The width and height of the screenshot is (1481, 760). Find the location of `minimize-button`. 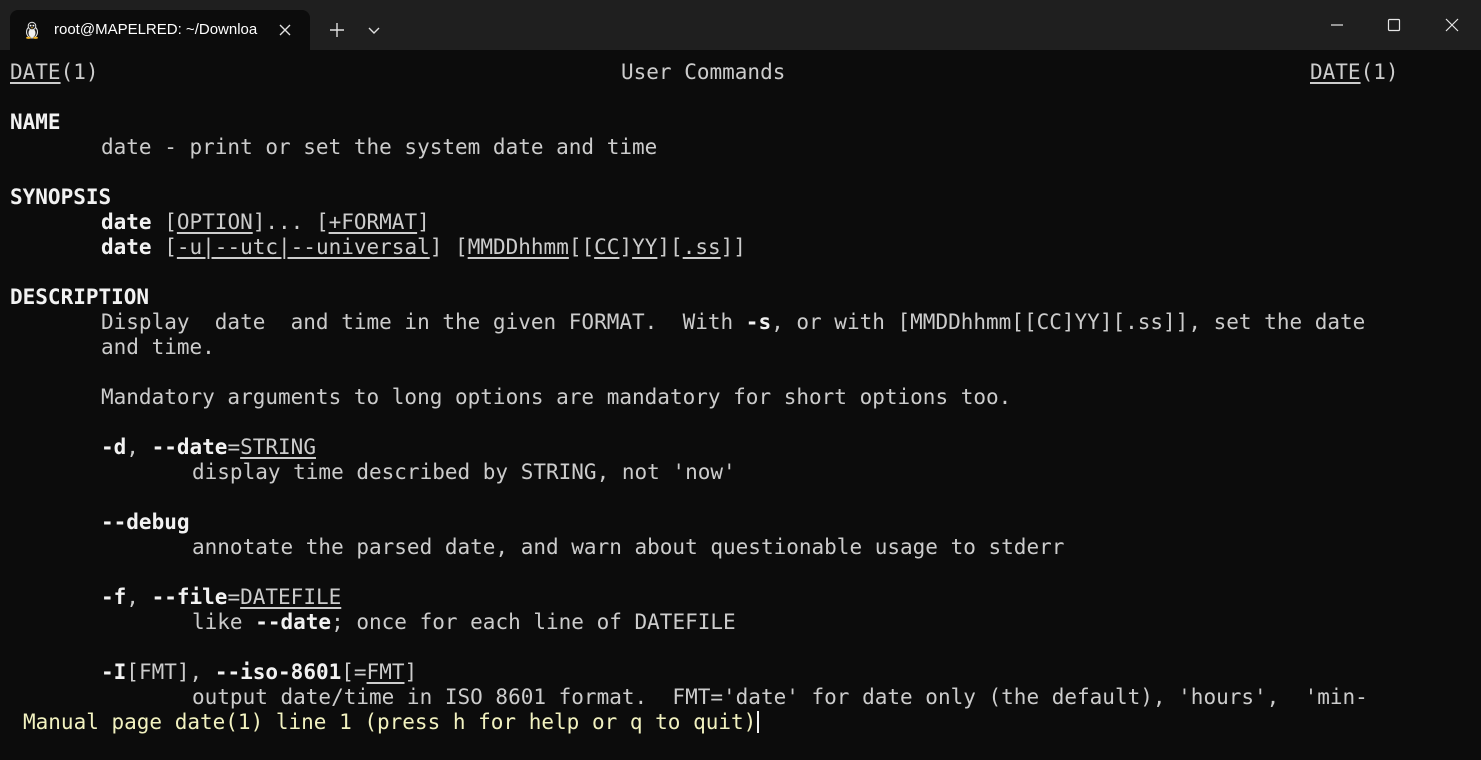

minimize-button is located at coordinates (1337, 25).